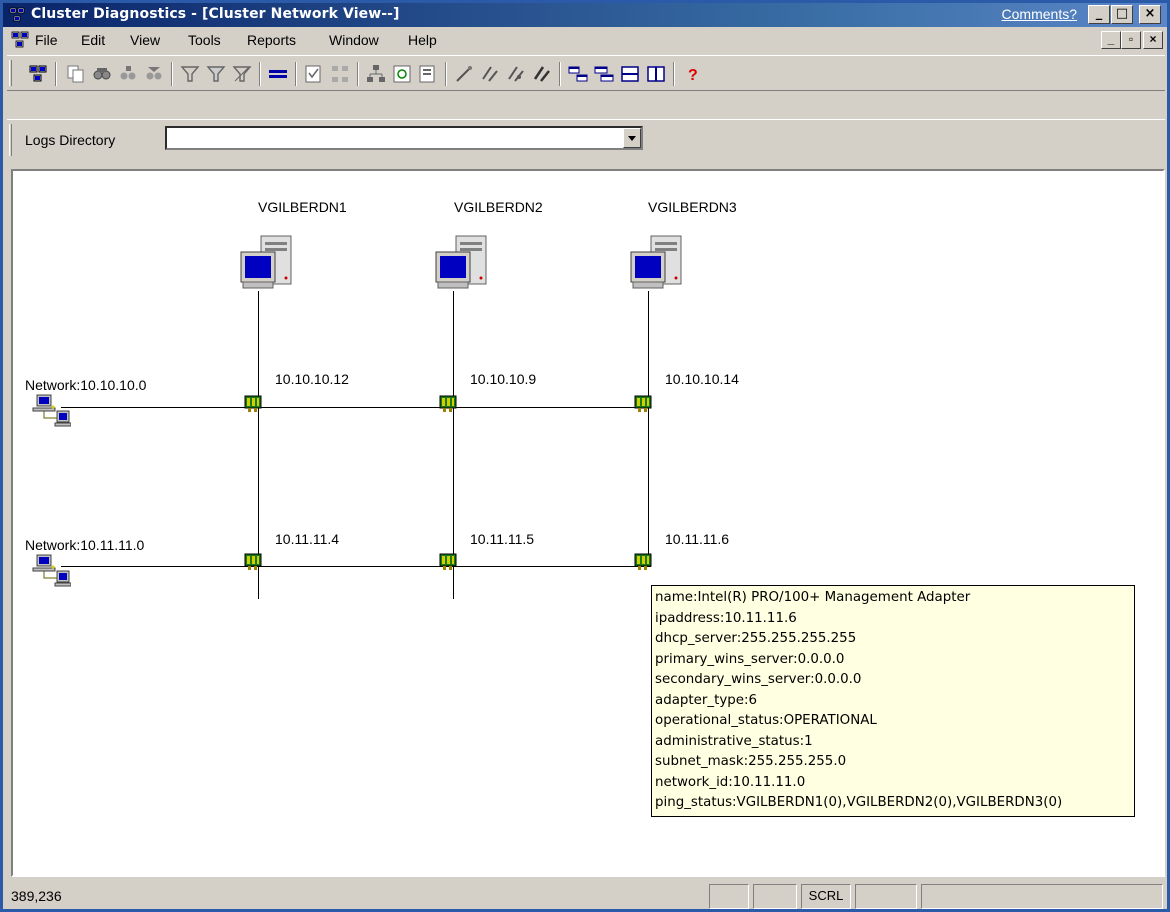 The image size is (1170, 912). Describe the element at coordinates (354, 40) in the screenshot. I see `menu-window: Window` at that location.